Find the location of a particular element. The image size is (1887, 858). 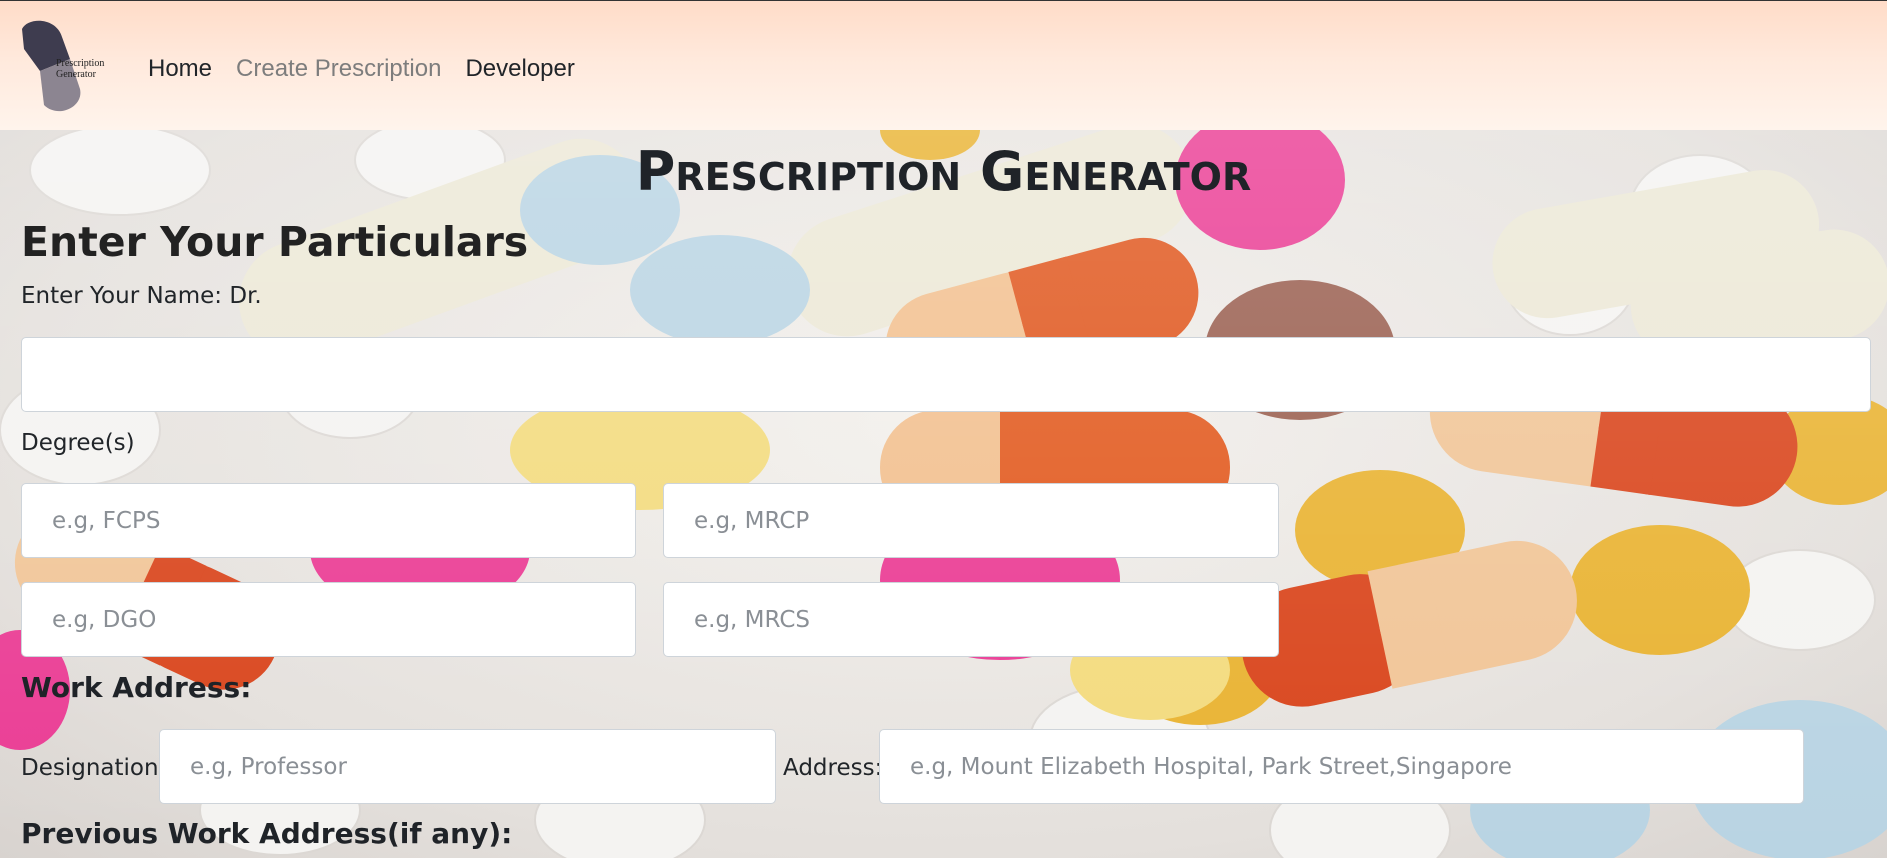

prescription-generator-logo: Prescription Generator is located at coordinates (68, 67).